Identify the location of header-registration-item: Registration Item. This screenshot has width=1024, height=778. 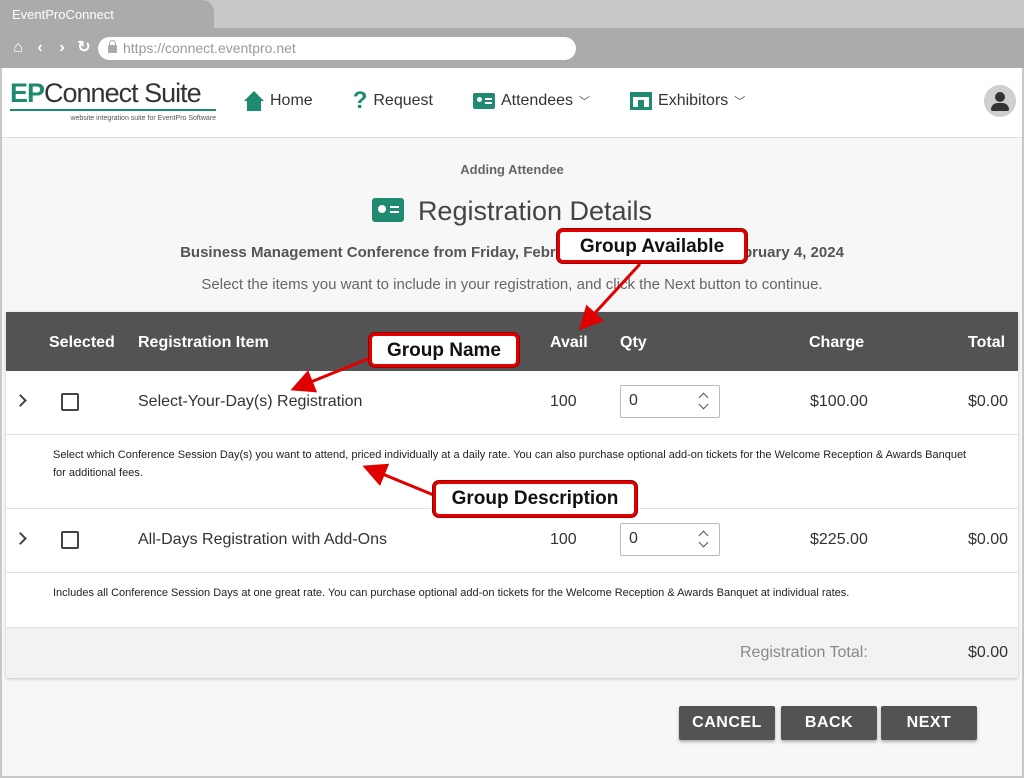
(203, 342).